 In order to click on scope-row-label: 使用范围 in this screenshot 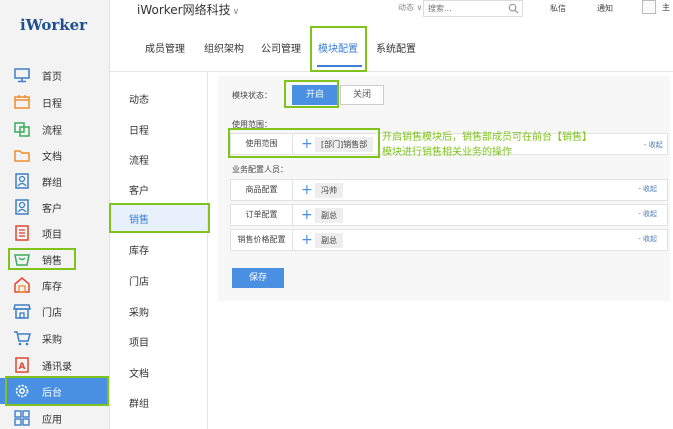, I will do `click(262, 144)`.